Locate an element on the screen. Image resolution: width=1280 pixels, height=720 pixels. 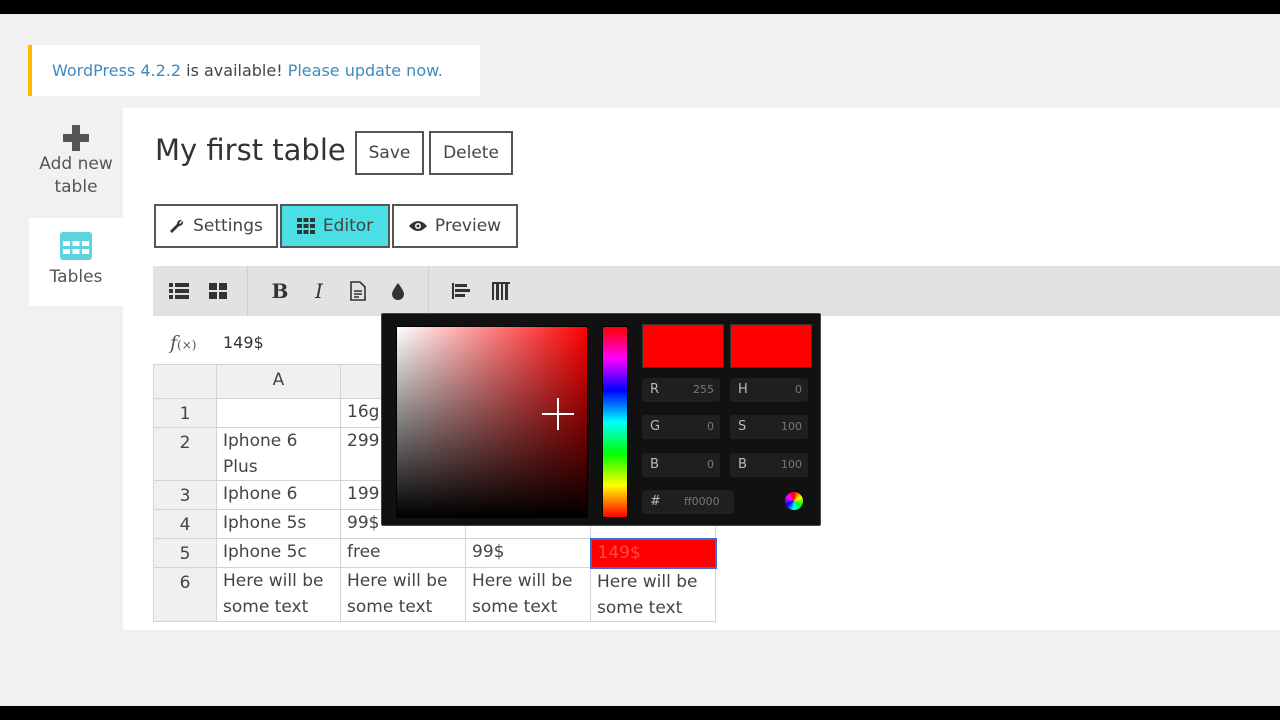
table-cell: Iphone 5s is located at coordinates (278, 524).